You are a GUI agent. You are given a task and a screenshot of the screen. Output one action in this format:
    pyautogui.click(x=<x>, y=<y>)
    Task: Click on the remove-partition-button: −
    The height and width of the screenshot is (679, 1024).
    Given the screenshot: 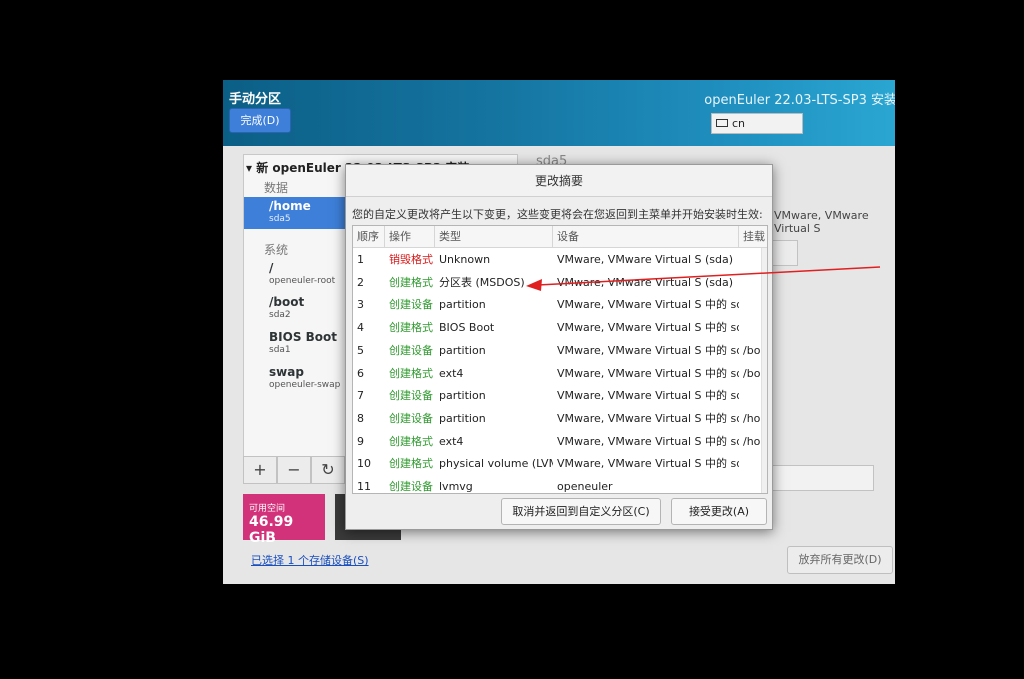 What is the action you would take?
    pyautogui.click(x=294, y=470)
    